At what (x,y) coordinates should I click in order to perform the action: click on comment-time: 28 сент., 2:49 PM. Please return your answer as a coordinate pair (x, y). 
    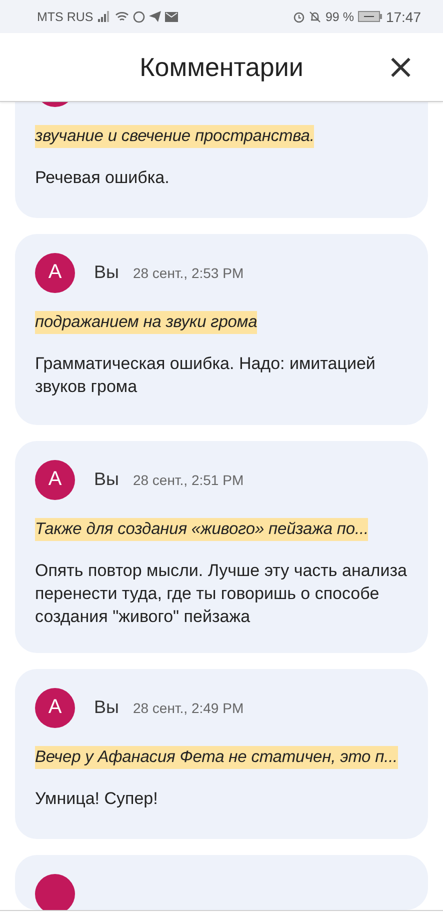
    Looking at the image, I should click on (188, 708).